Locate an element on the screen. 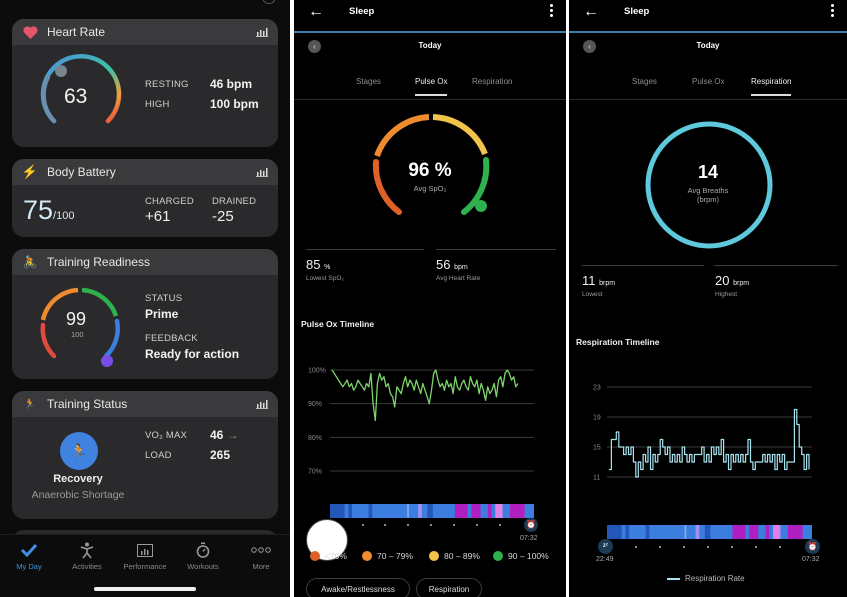 The width and height of the screenshot is (847, 597). respiration-timeline-title: Respiration Timeline is located at coordinates (618, 342).